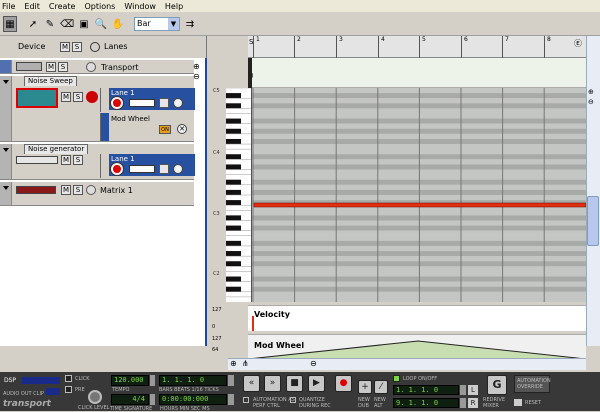  I want to click on zoom-vertical-out-icon: ⊖, so click(591, 102).